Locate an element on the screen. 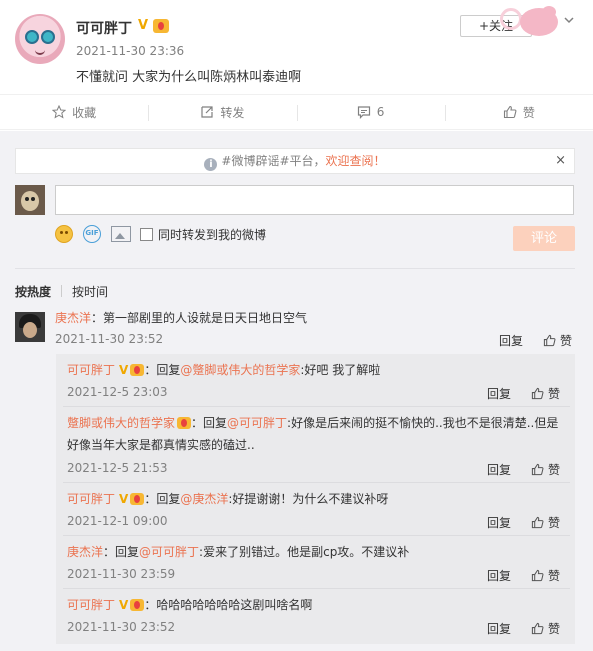 The width and height of the screenshot is (593, 651). reply-body: 哈哈哈哈哈哈哈这剧叫啥名啊 is located at coordinates (234, 605).